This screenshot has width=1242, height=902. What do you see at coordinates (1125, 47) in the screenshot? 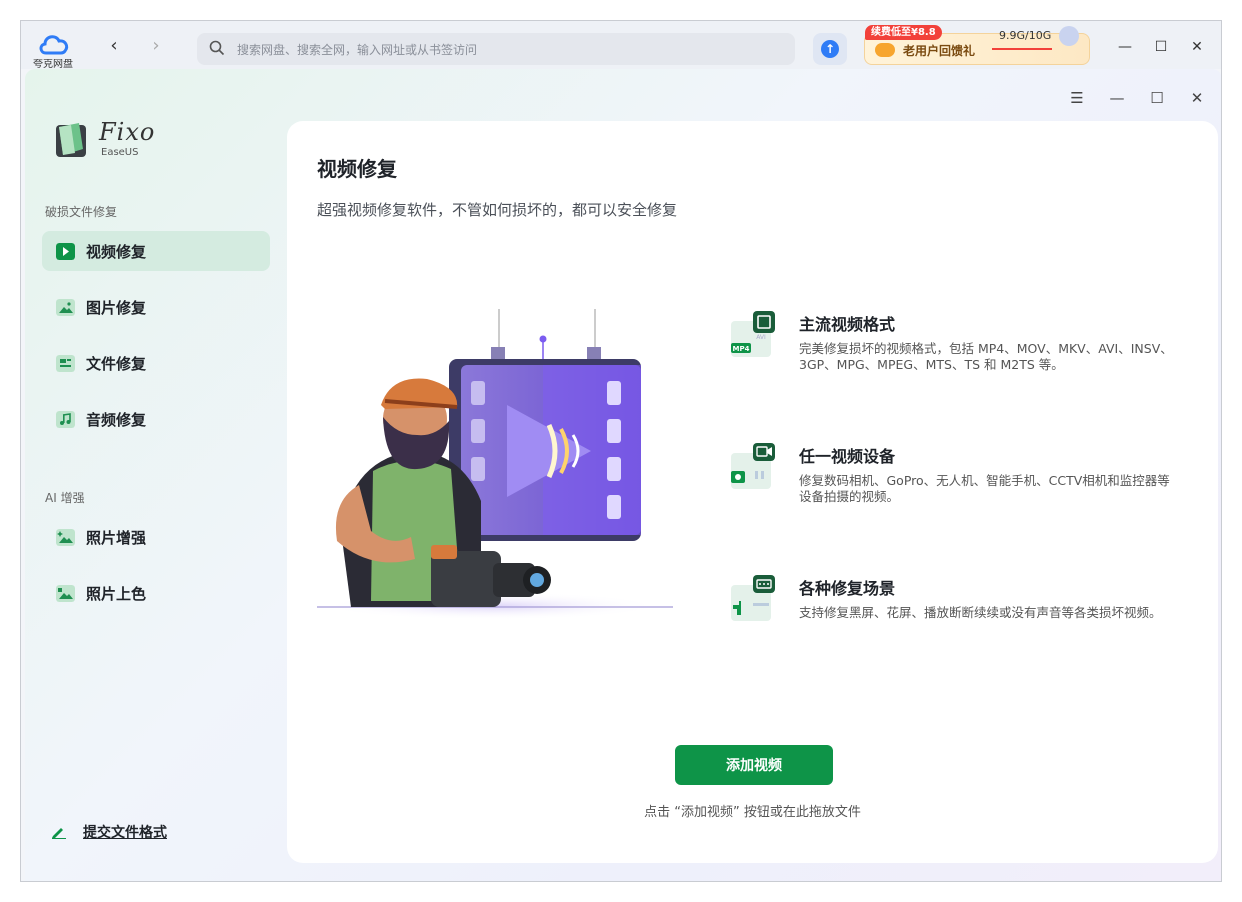
I see `minimize-icon: —` at bounding box center [1125, 47].